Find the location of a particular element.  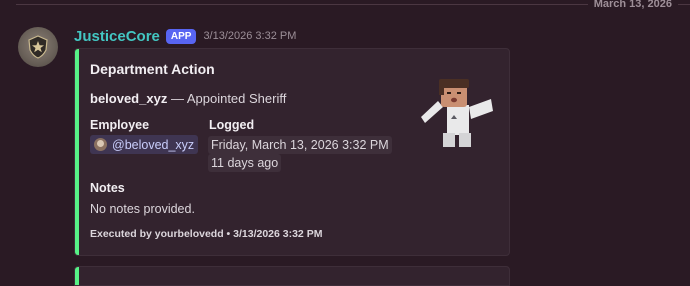

field-logged-label: Logged is located at coordinates (232, 125).